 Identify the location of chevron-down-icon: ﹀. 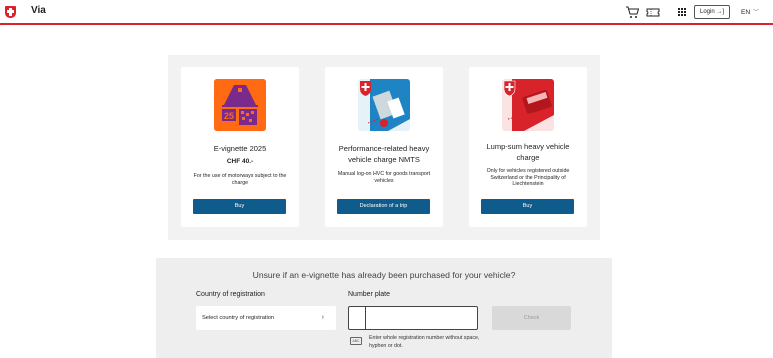
(756, 13).